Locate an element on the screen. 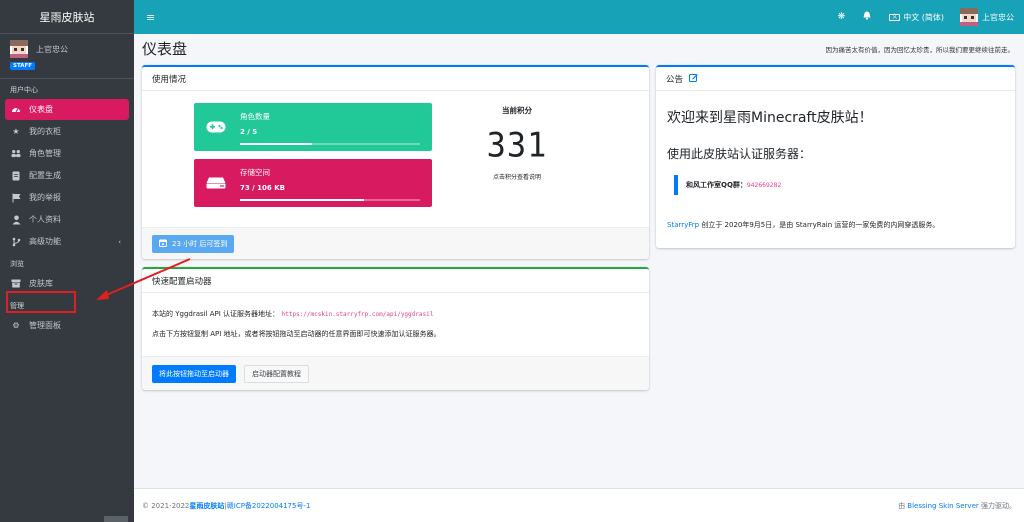  launcher-card-title: 快速配置启动器 is located at coordinates (395, 281).